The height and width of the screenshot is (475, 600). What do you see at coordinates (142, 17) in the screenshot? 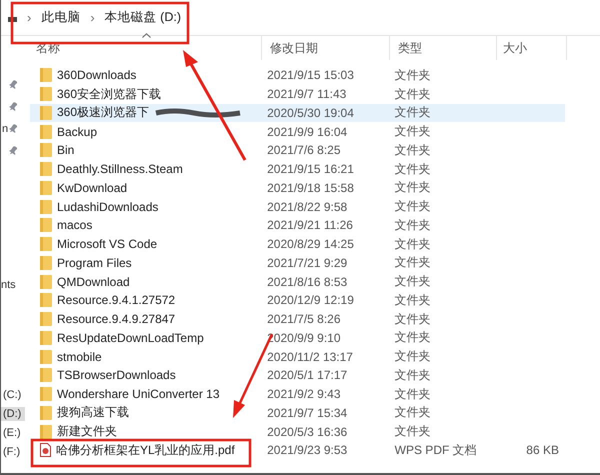
I see `breadcrumb-item: 本地磁盘 (D:)` at bounding box center [142, 17].